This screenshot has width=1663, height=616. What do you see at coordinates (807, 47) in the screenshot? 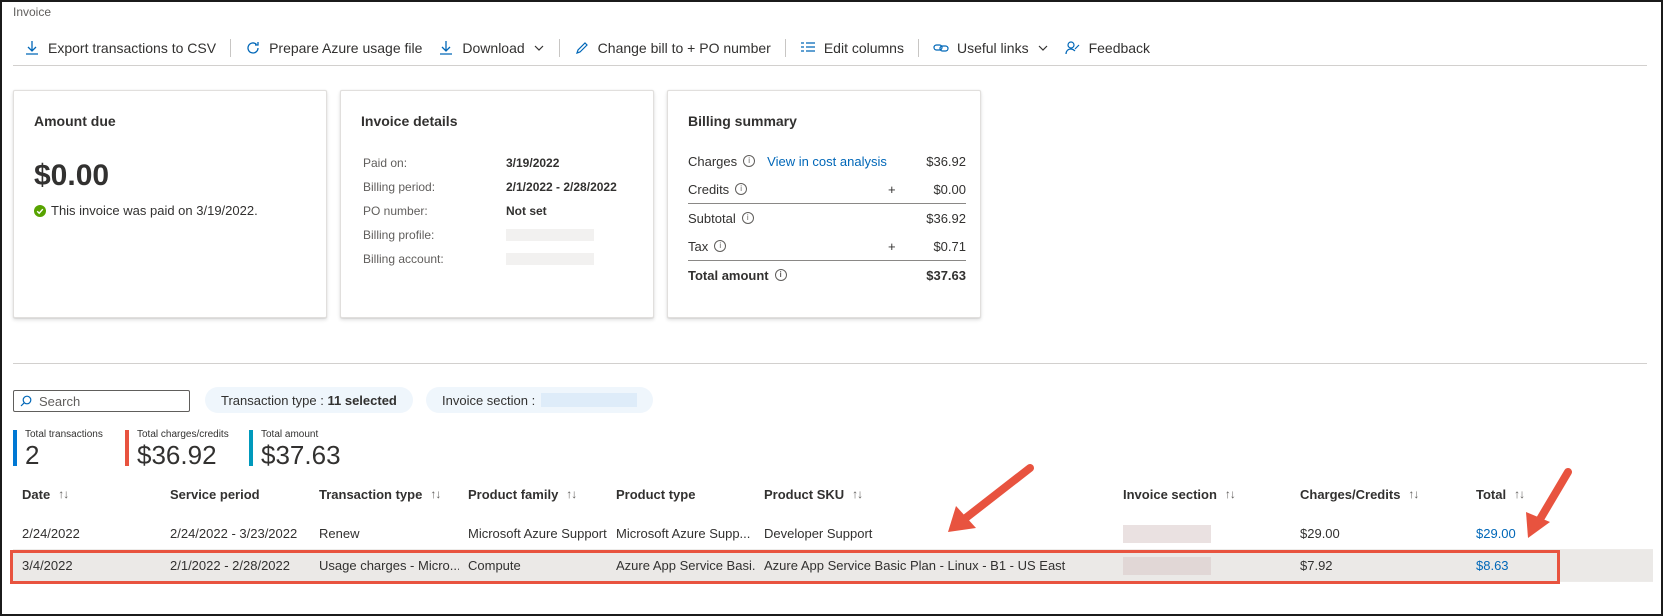
I see `columns-icon` at bounding box center [807, 47].